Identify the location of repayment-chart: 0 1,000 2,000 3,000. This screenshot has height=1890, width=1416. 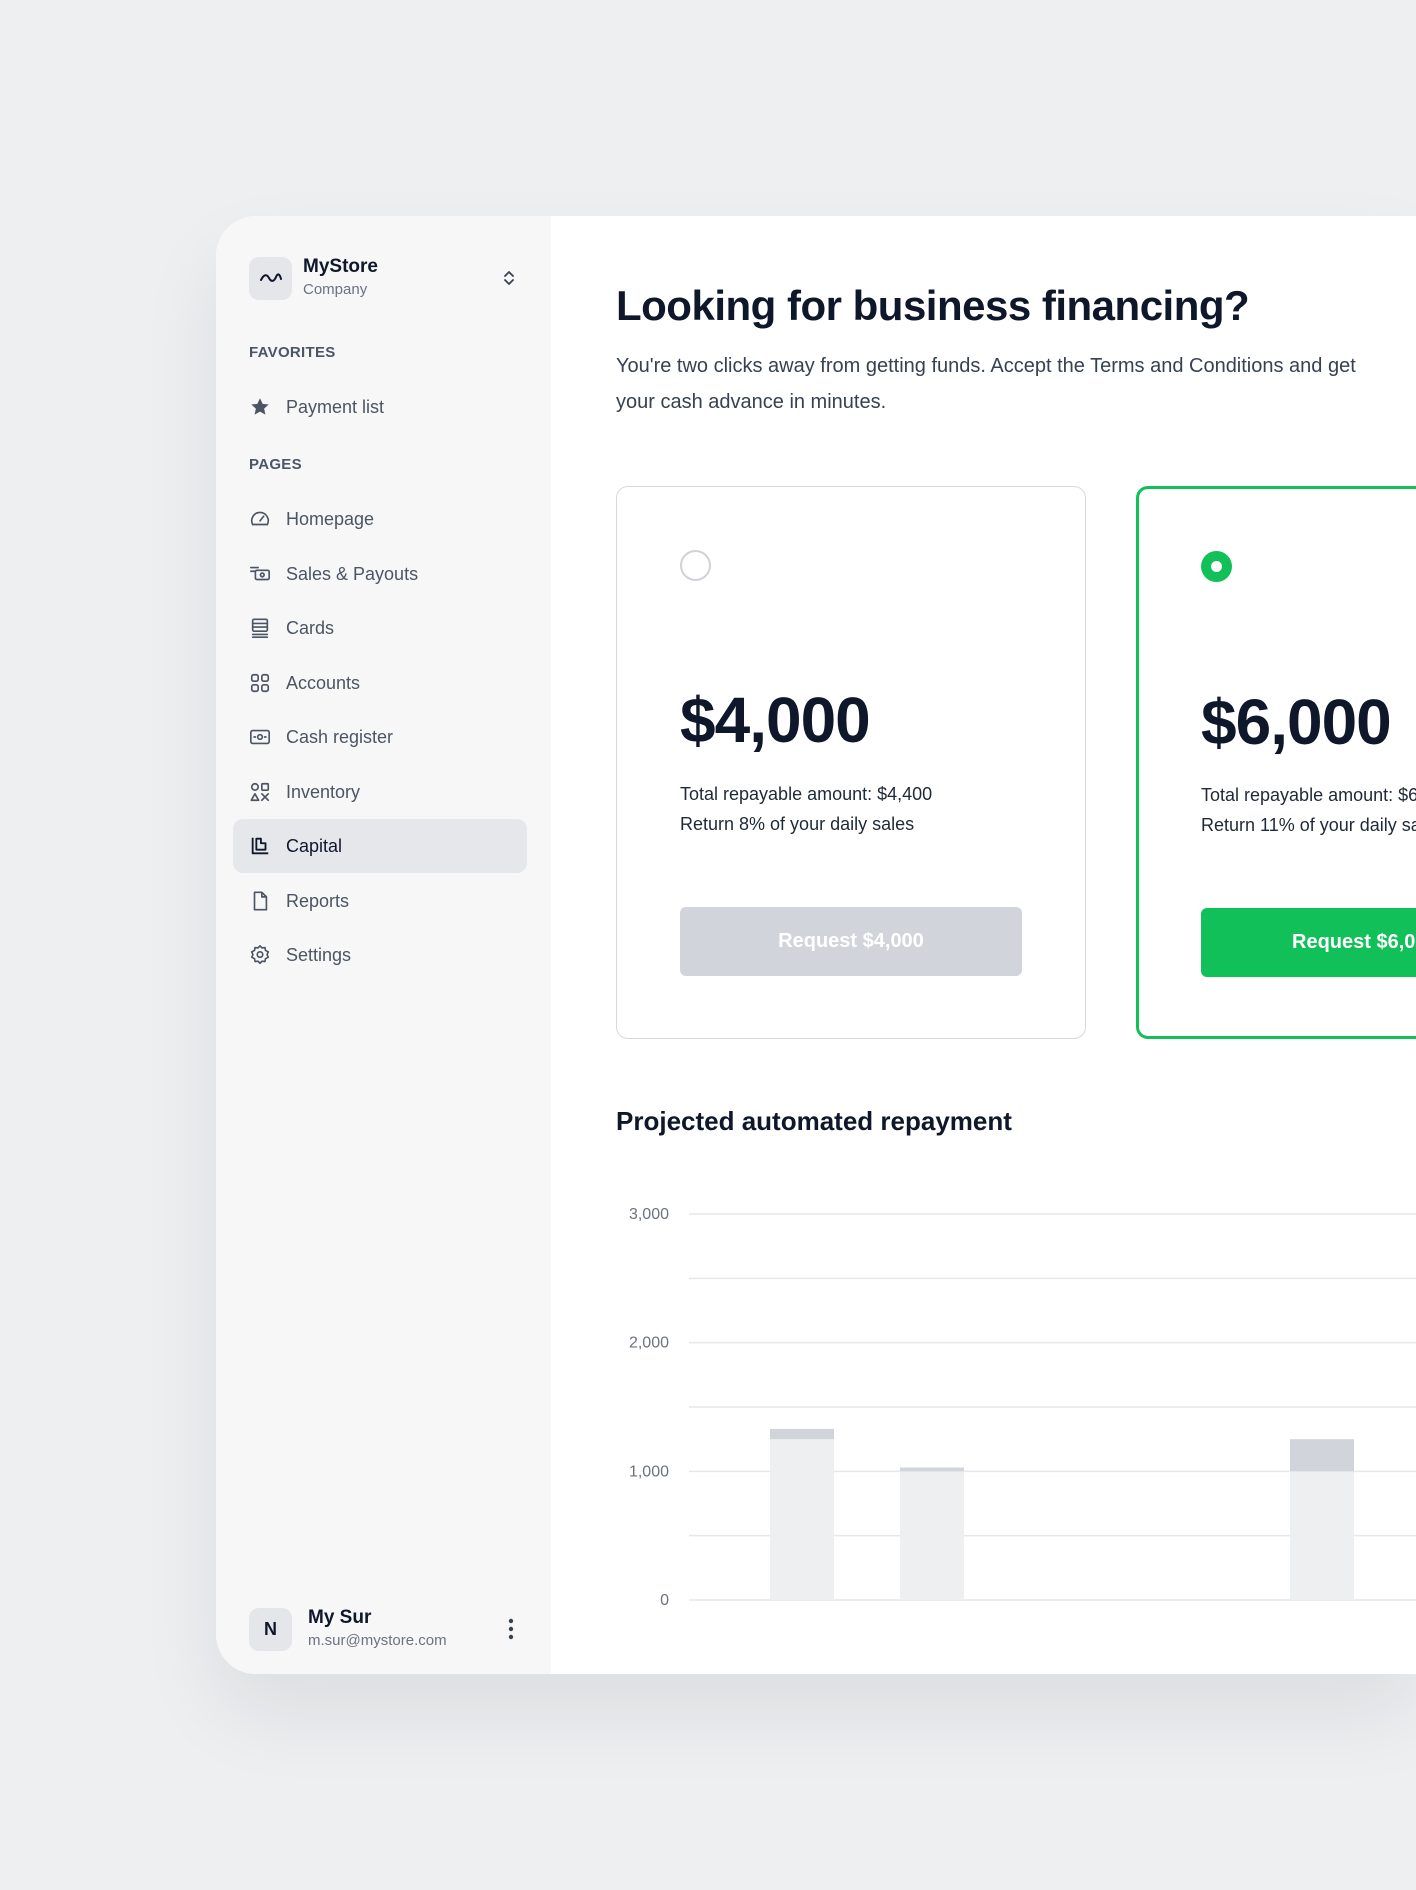
(1022, 1407).